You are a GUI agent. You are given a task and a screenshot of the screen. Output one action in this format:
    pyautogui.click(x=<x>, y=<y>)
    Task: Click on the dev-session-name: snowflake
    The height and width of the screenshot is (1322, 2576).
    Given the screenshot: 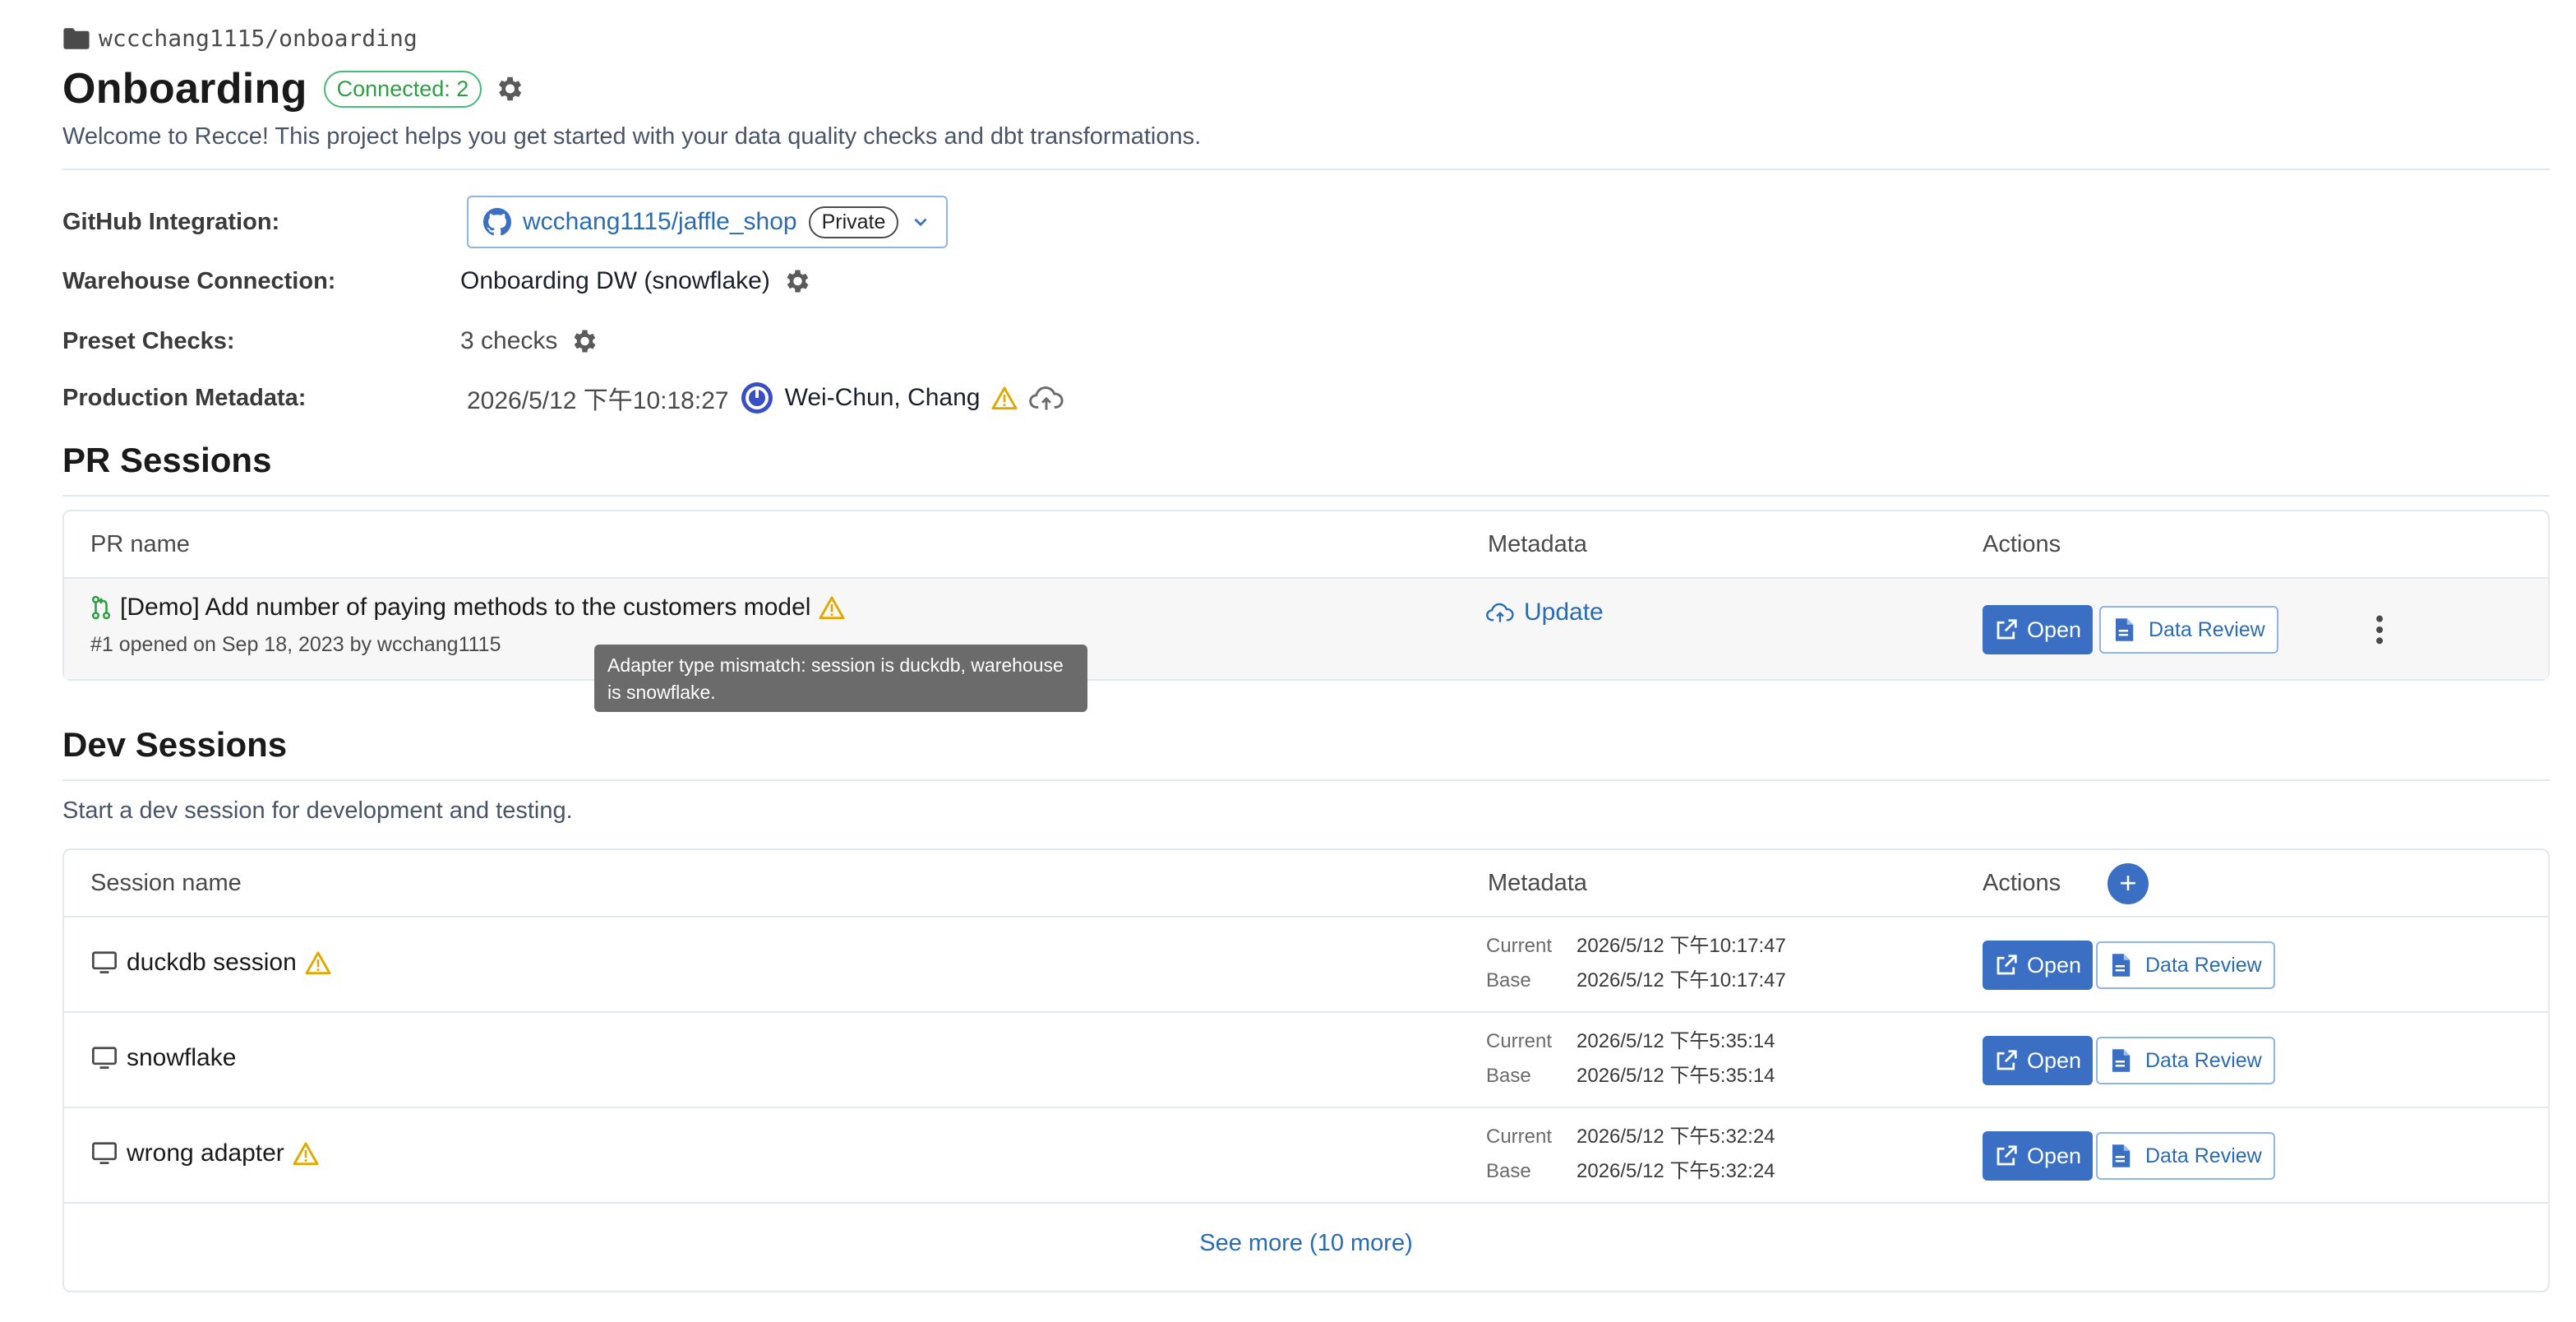 What is the action you would take?
    pyautogui.click(x=163, y=1058)
    